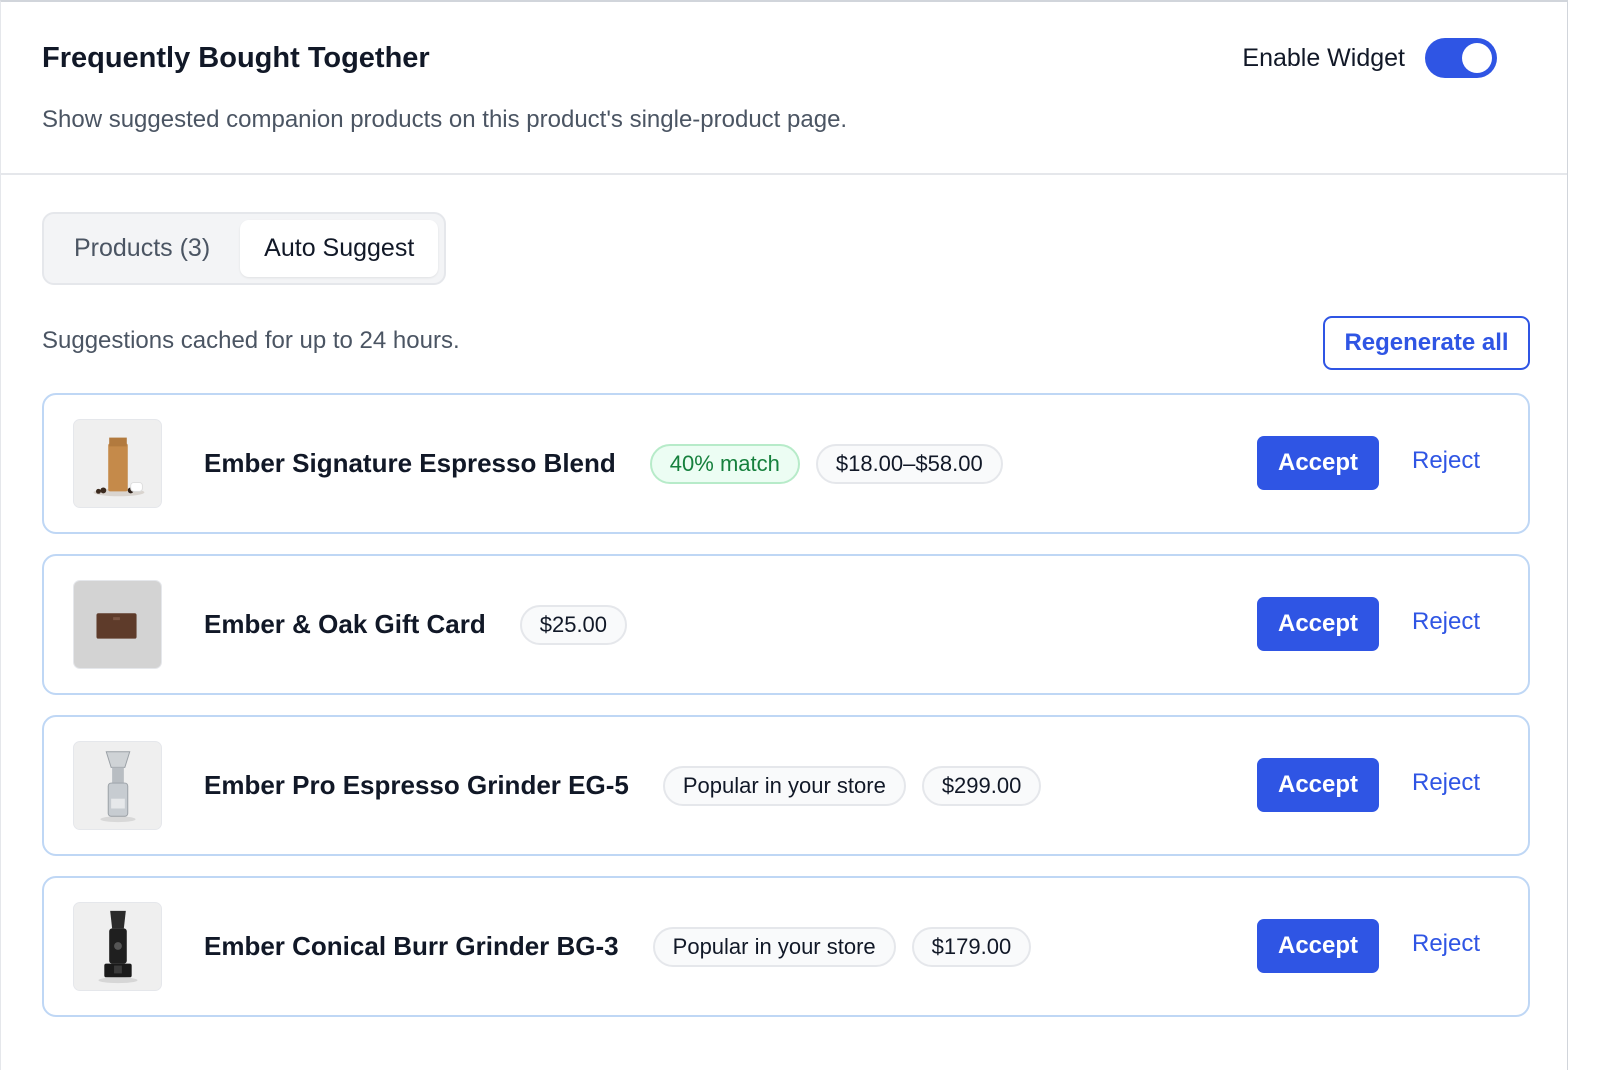 This screenshot has width=1598, height=1070. What do you see at coordinates (410, 463) in the screenshot?
I see `product-name: Ember Signature Espresso Blend` at bounding box center [410, 463].